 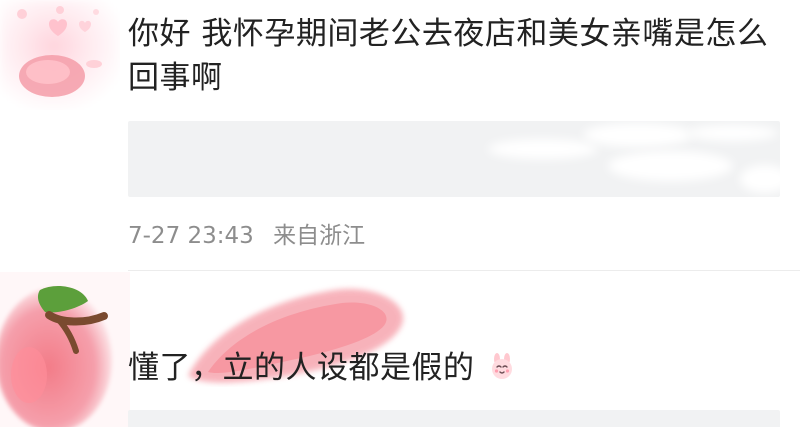 What do you see at coordinates (464, 270) in the screenshot?
I see `divider` at bounding box center [464, 270].